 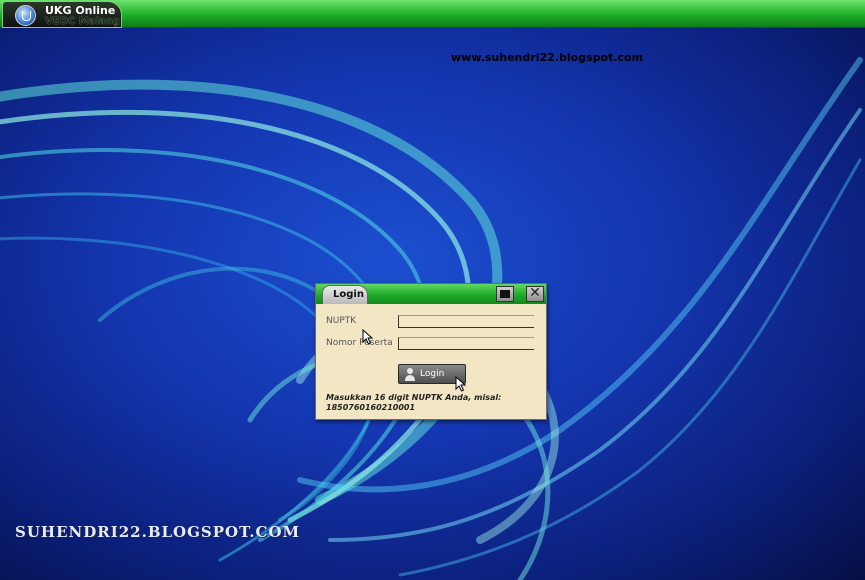 I want to click on nuptk-label: NUPTK, so click(x=341, y=321).